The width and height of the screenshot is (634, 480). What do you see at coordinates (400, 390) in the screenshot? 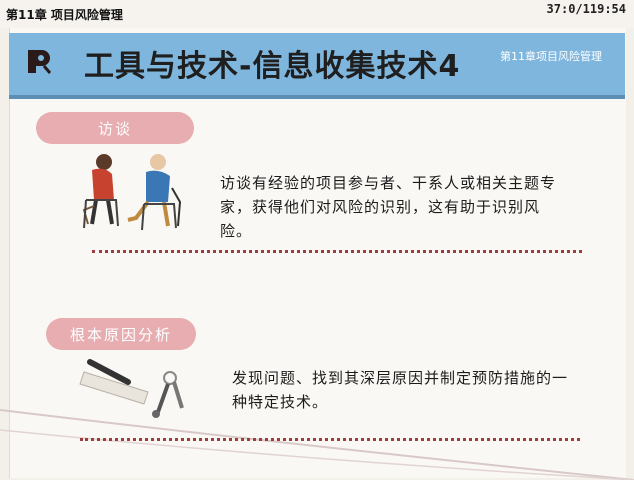
I see `section-text-root-cause: 发现问题、找到其深层原因并制定预防措施的一种特定技术。` at bounding box center [400, 390].